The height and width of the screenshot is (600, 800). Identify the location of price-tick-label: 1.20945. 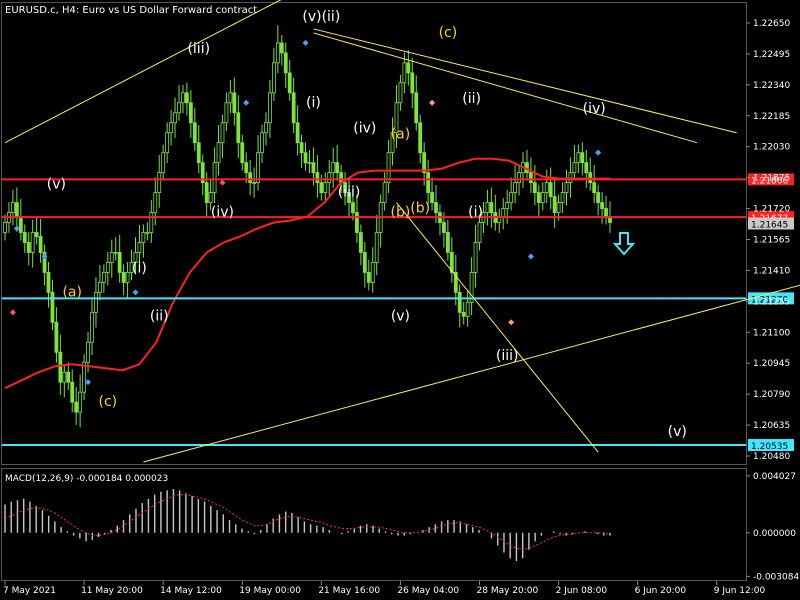
(771, 364).